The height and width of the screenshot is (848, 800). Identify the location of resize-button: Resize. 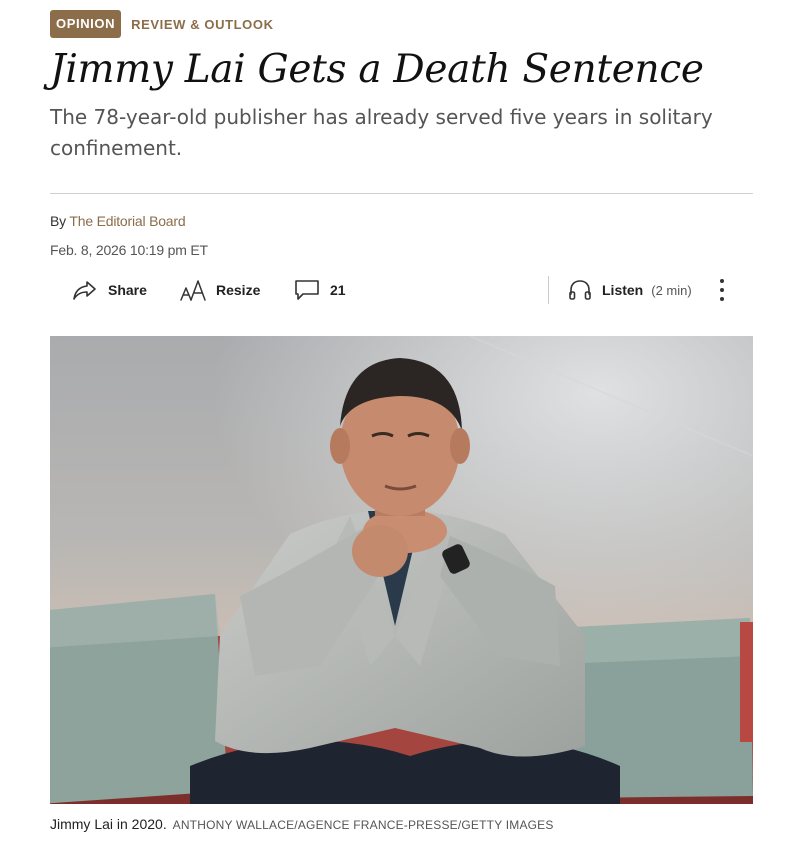
(220, 290).